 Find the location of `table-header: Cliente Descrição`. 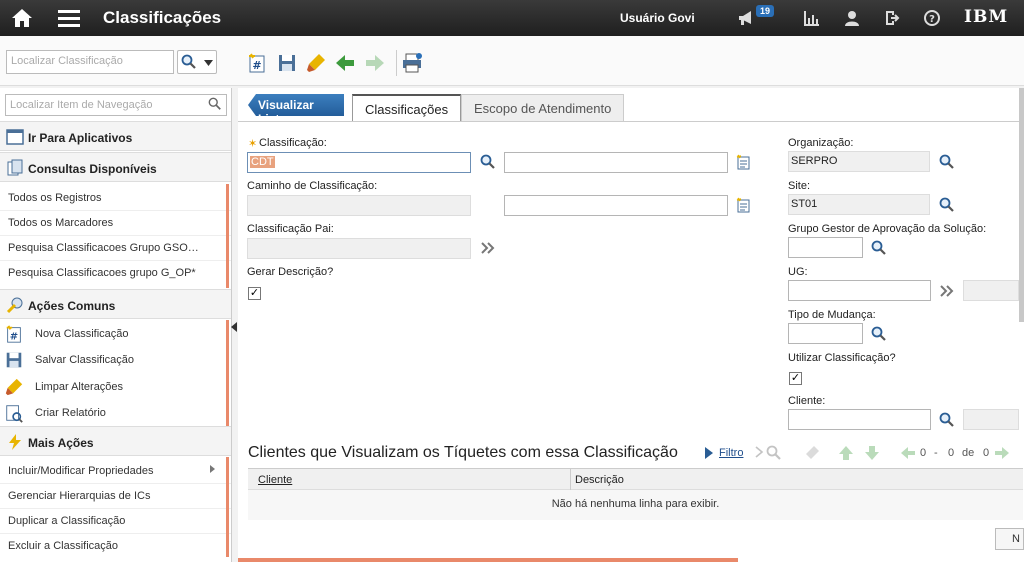

table-header: Cliente Descrição is located at coordinates (635, 479).